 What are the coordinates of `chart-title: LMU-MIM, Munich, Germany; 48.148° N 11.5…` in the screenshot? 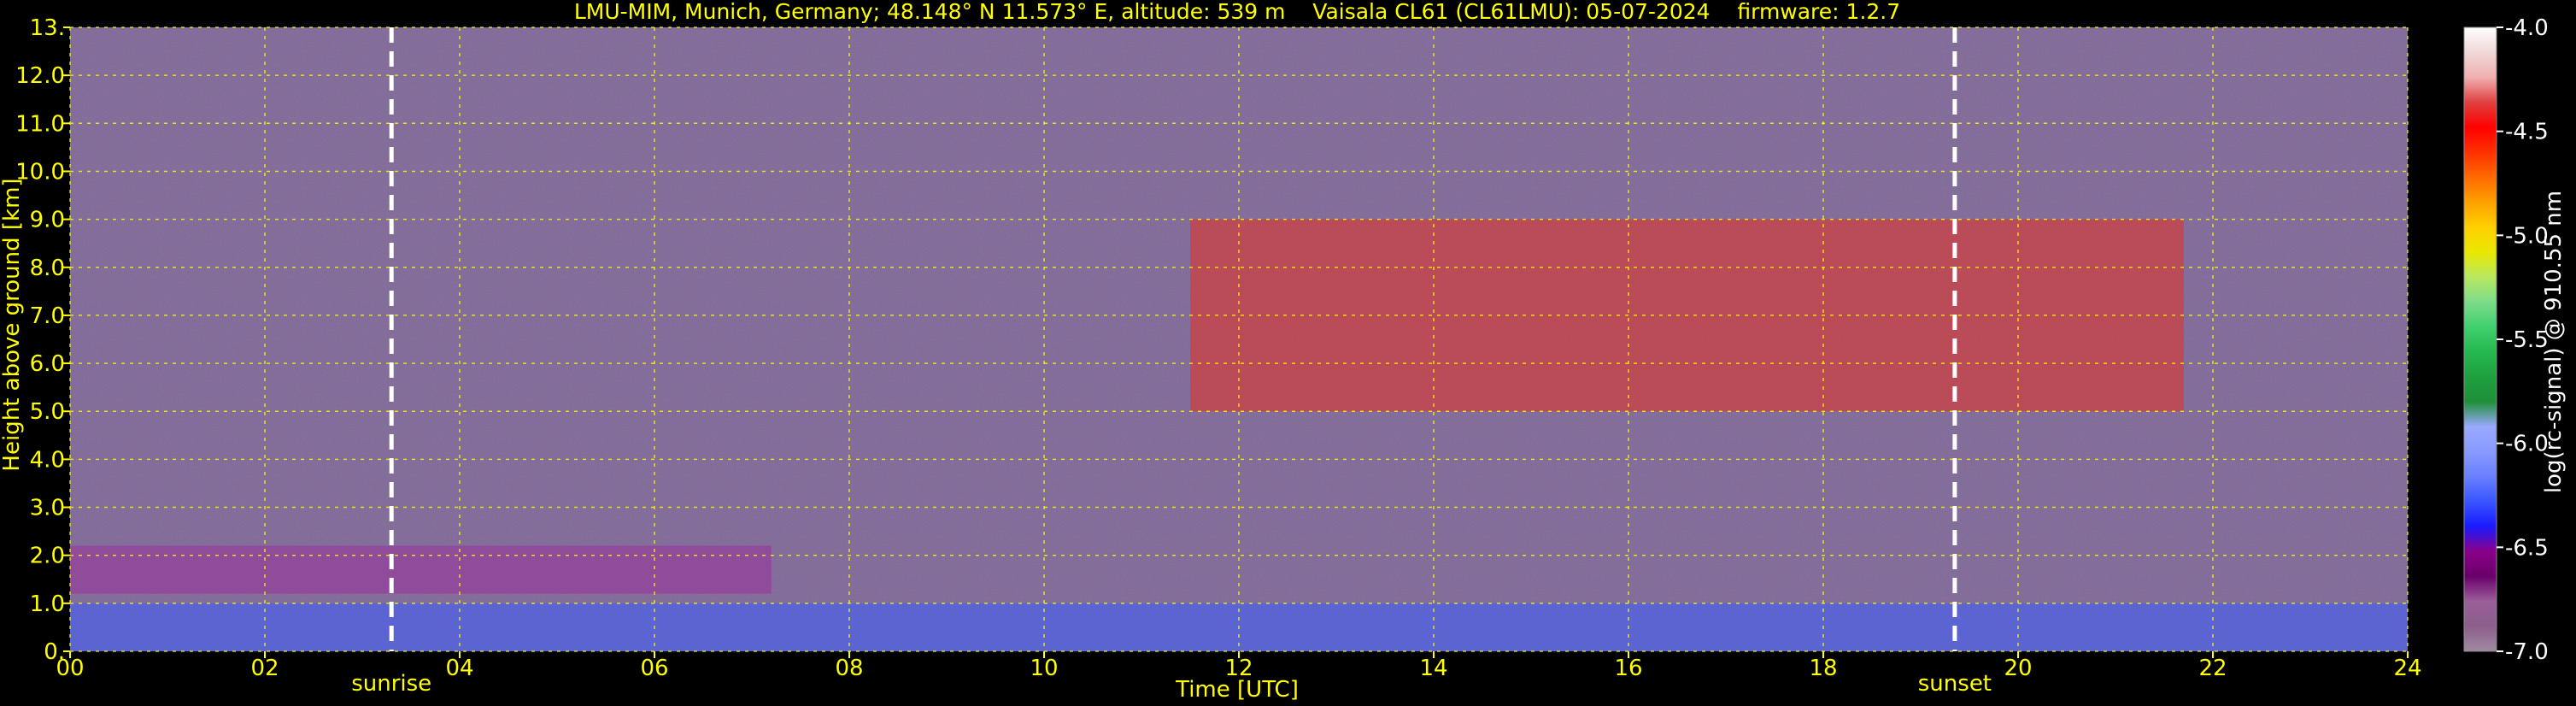 It's located at (1237, 12).